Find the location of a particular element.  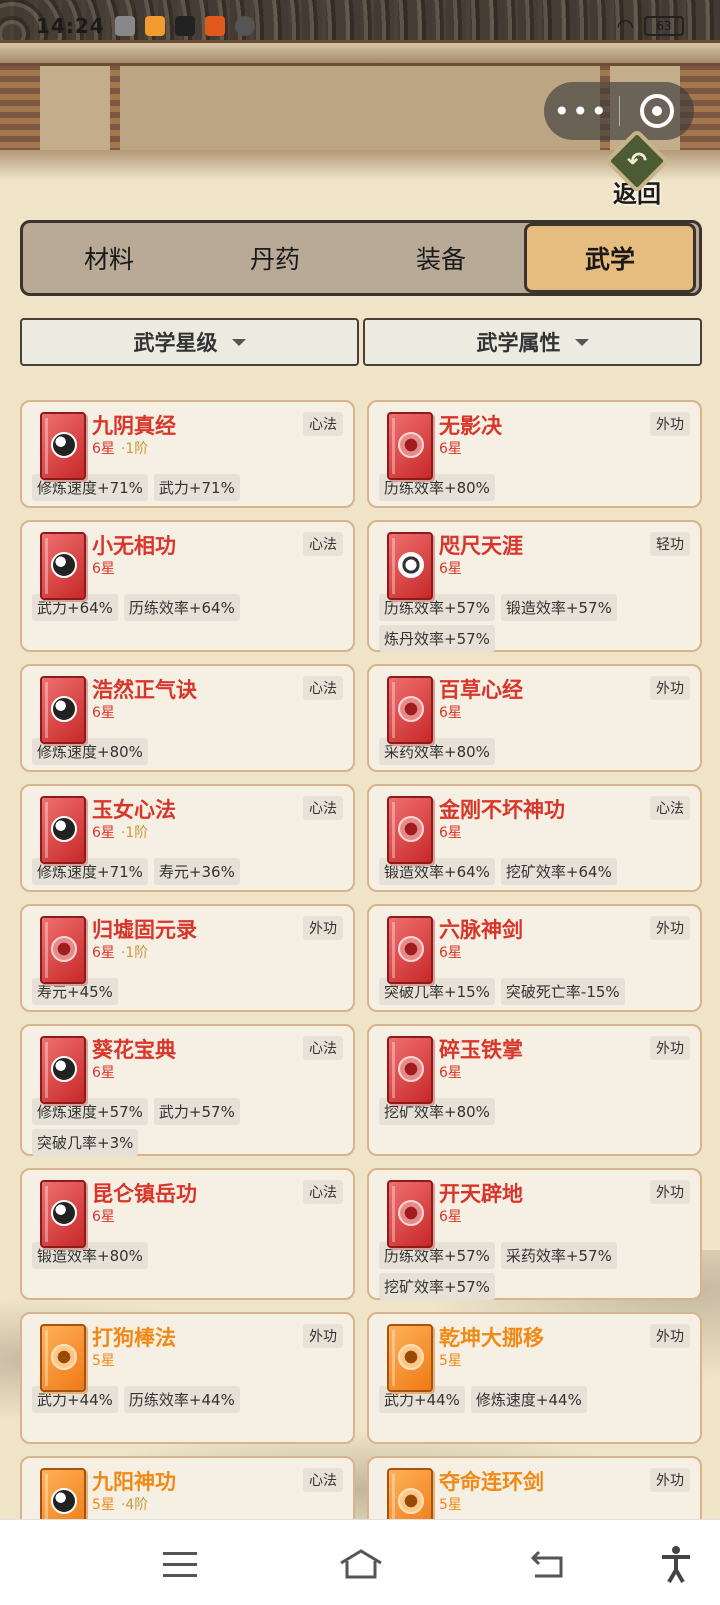

attribute-tag: 寿元+36% is located at coordinates (196, 871).